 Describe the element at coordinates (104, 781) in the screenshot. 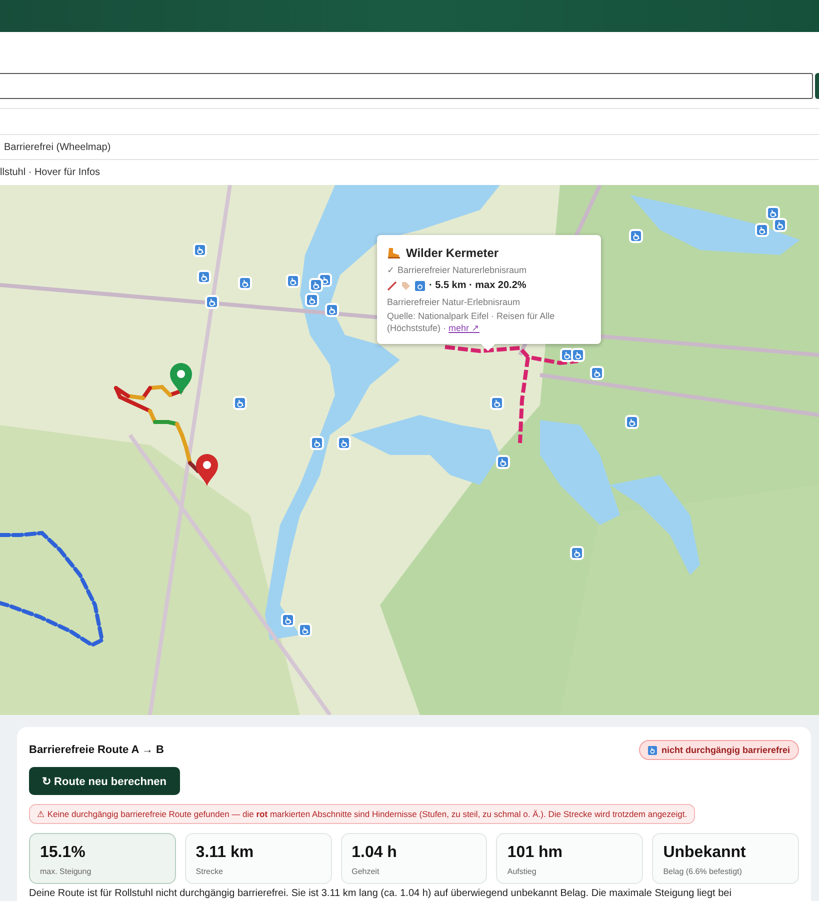

I see `recalculate-button: ↻ Route neu berechnen` at that location.